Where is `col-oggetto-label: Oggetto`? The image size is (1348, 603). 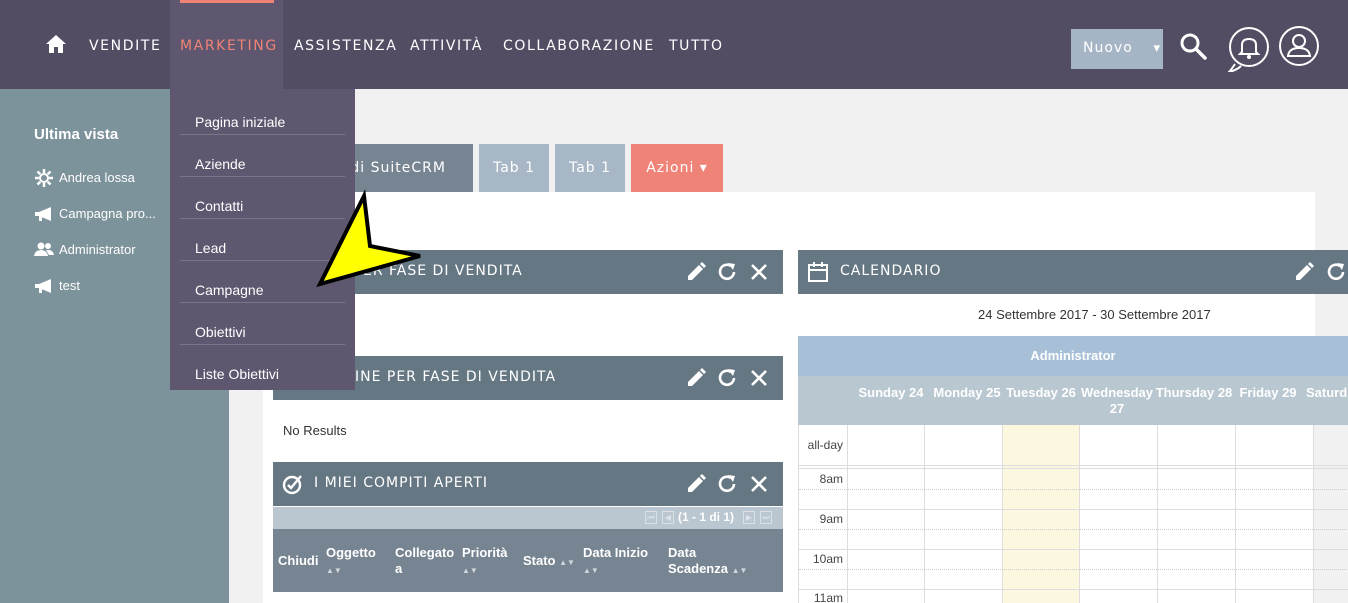
col-oggetto-label: Oggetto is located at coordinates (351, 552).